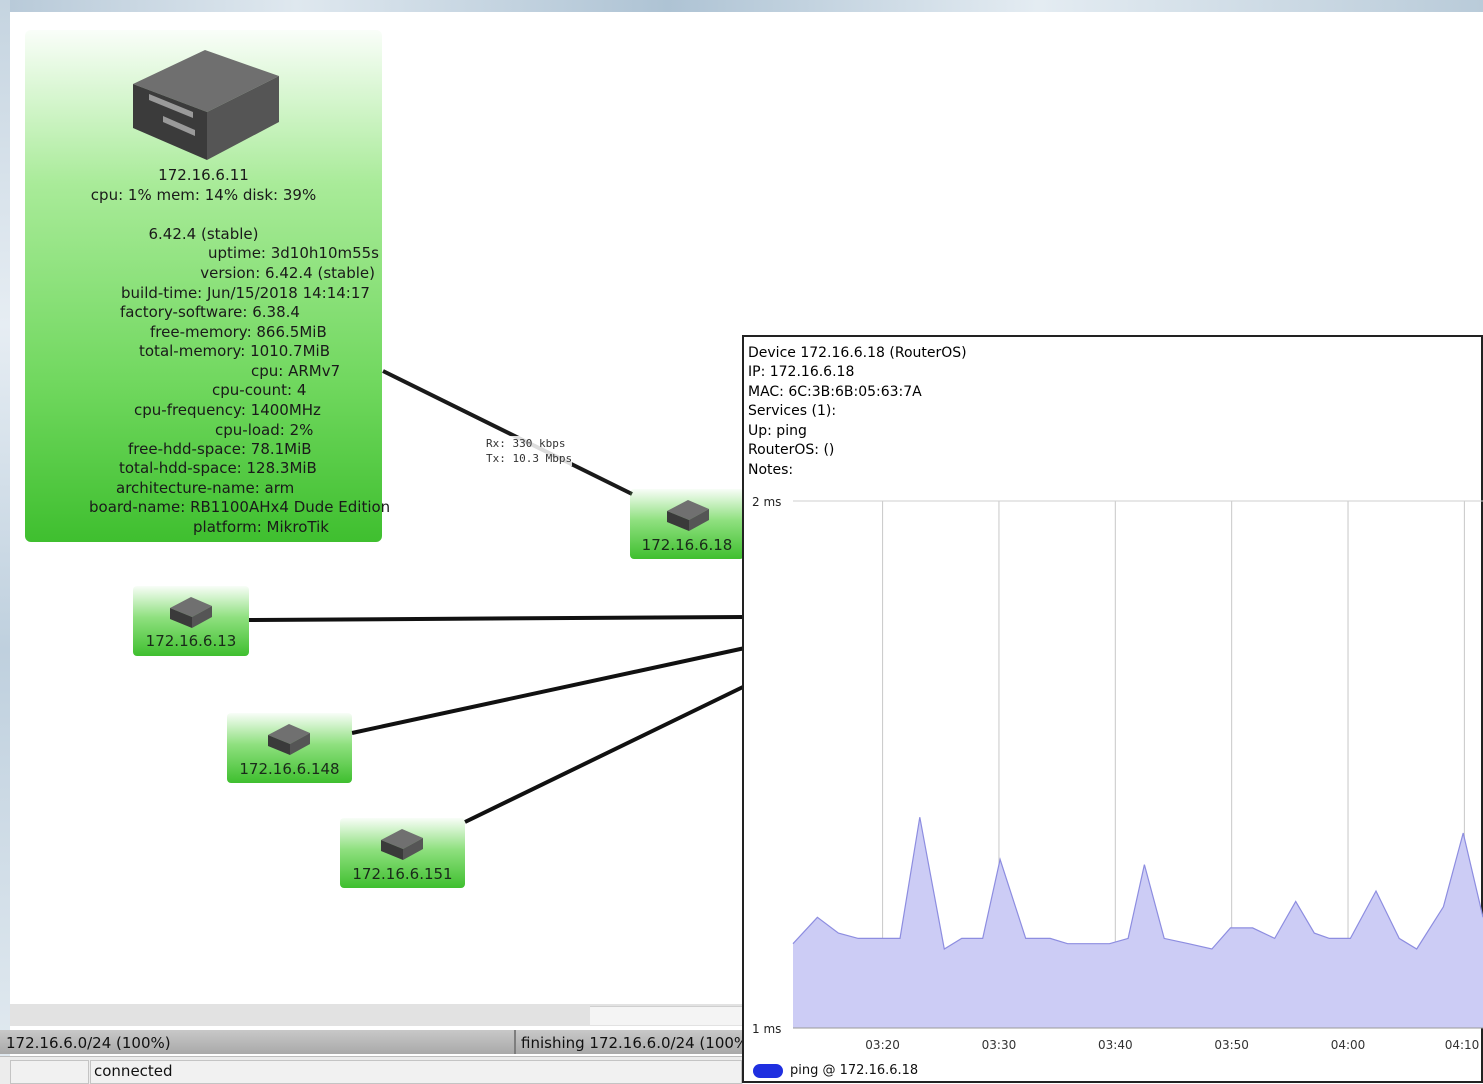 The height and width of the screenshot is (1084, 1483). What do you see at coordinates (1462, 1045) in the screenshot?
I see `x-tick-label: 04:10` at bounding box center [1462, 1045].